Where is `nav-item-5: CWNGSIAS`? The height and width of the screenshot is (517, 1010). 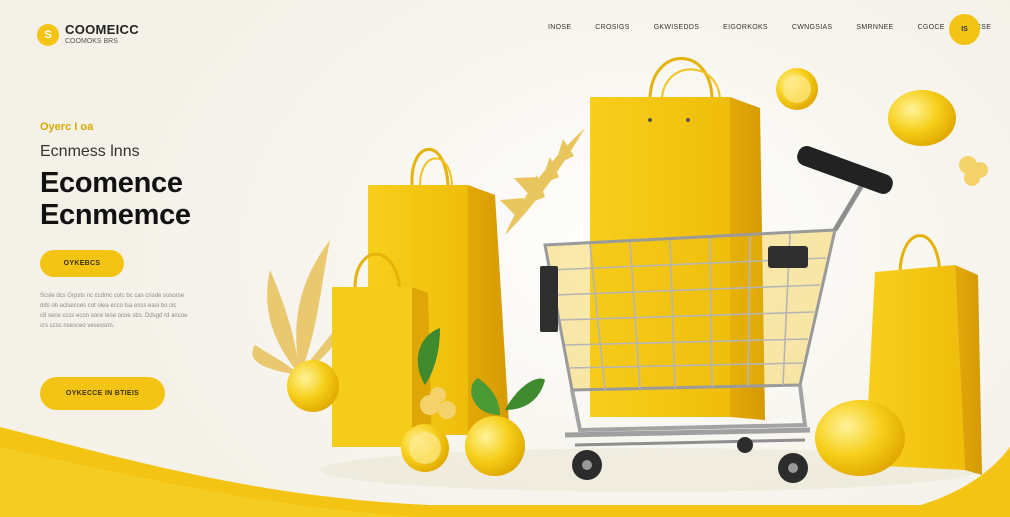 nav-item-5: CWNGSIAS is located at coordinates (812, 27).